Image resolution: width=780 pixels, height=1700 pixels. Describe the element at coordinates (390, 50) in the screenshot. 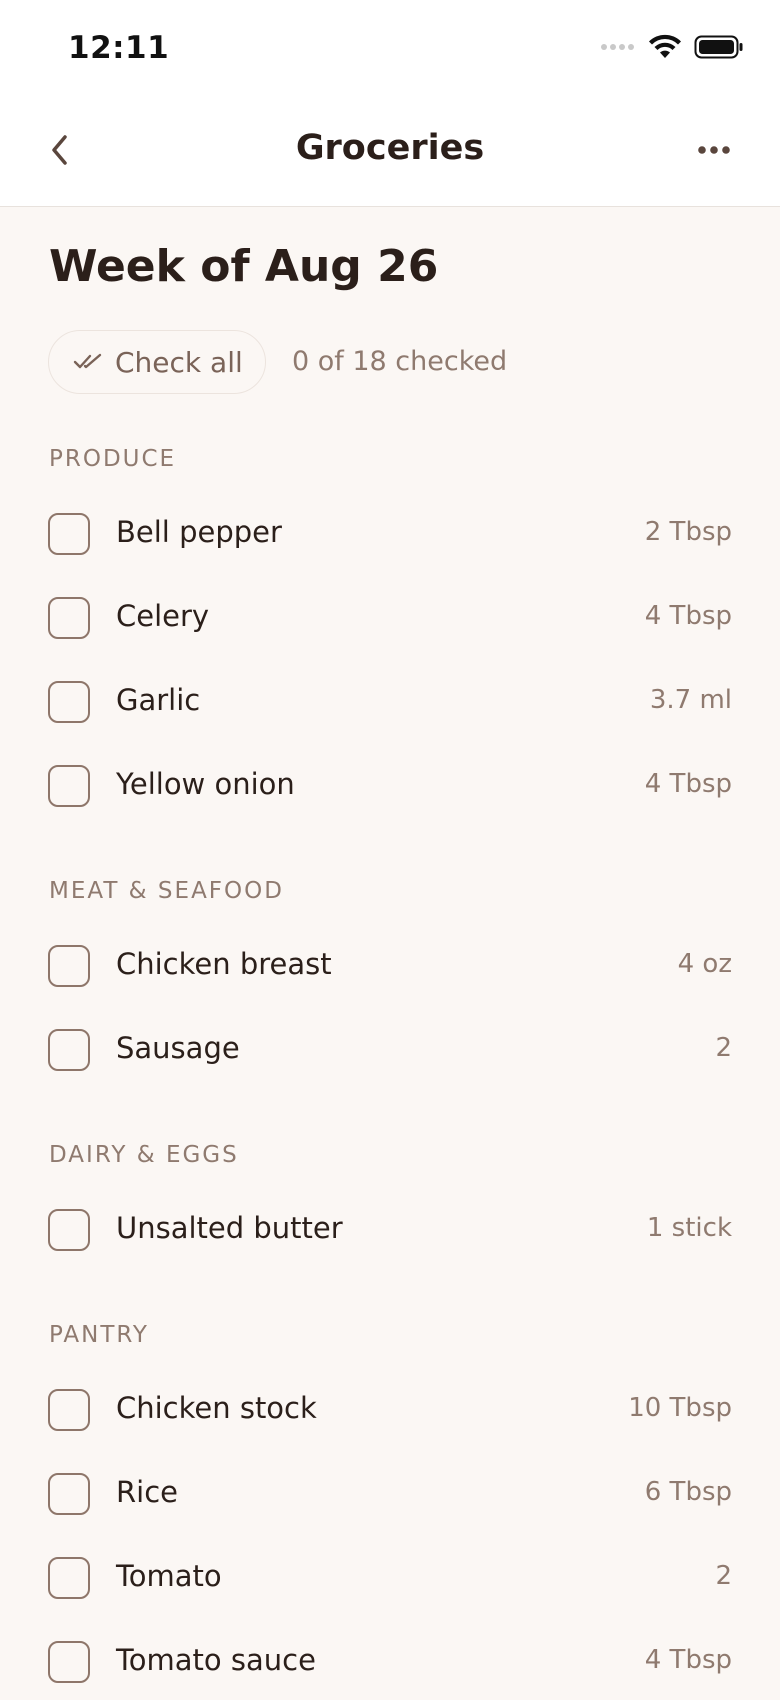

I see `status-bar: 12:11` at that location.